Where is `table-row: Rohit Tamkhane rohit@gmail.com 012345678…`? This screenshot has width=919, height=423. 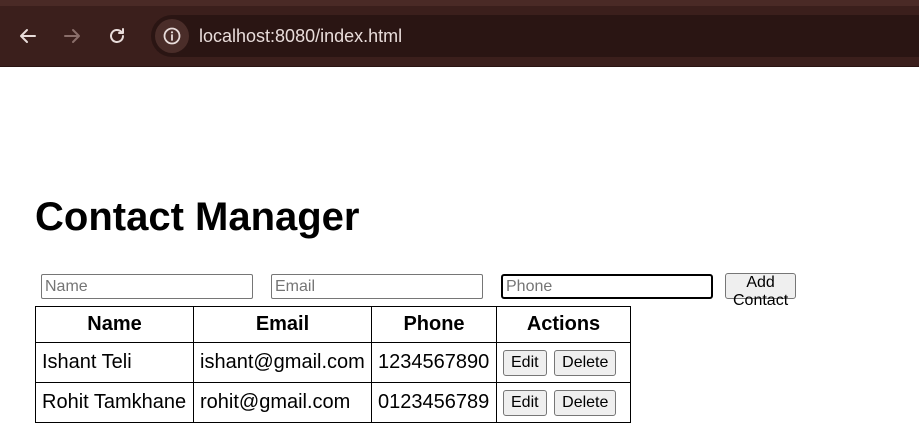 table-row: Rohit Tamkhane rohit@gmail.com 012345678… is located at coordinates (333, 402).